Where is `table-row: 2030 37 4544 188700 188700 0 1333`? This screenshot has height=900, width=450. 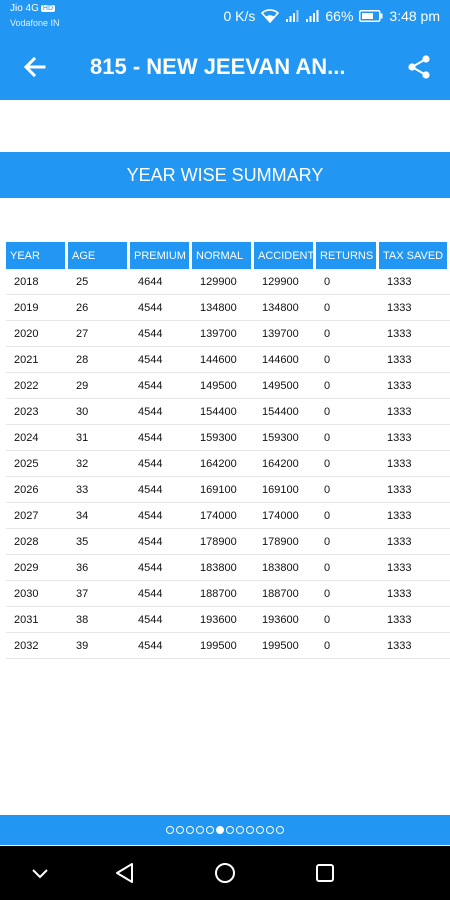
table-row: 2030 37 4544 188700 188700 0 1333 is located at coordinates (228, 594).